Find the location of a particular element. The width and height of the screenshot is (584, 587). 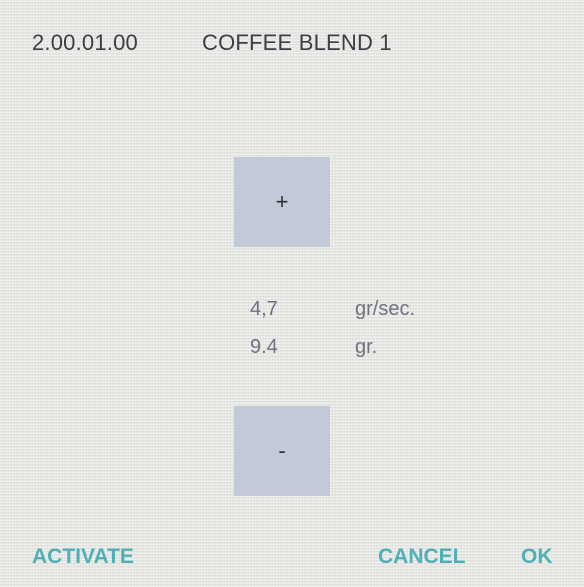

weight-readout: 9.4 gr. is located at coordinates (313, 347).